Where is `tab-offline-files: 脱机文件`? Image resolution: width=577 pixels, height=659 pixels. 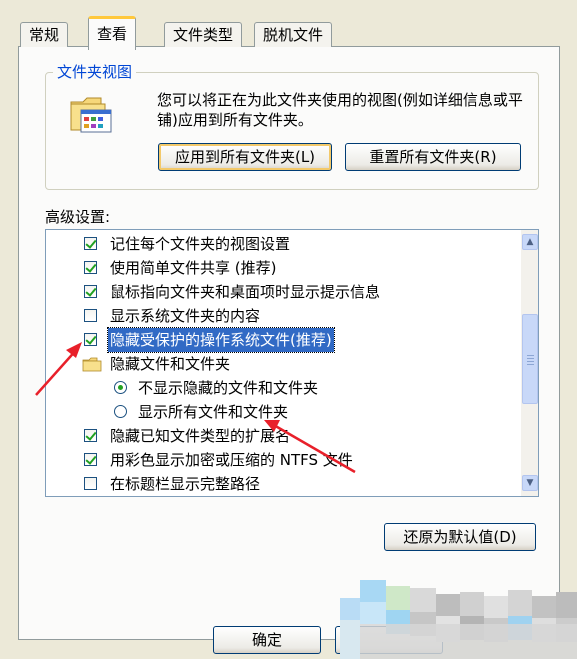
tab-offline-files: 脱机文件 is located at coordinates (293, 34).